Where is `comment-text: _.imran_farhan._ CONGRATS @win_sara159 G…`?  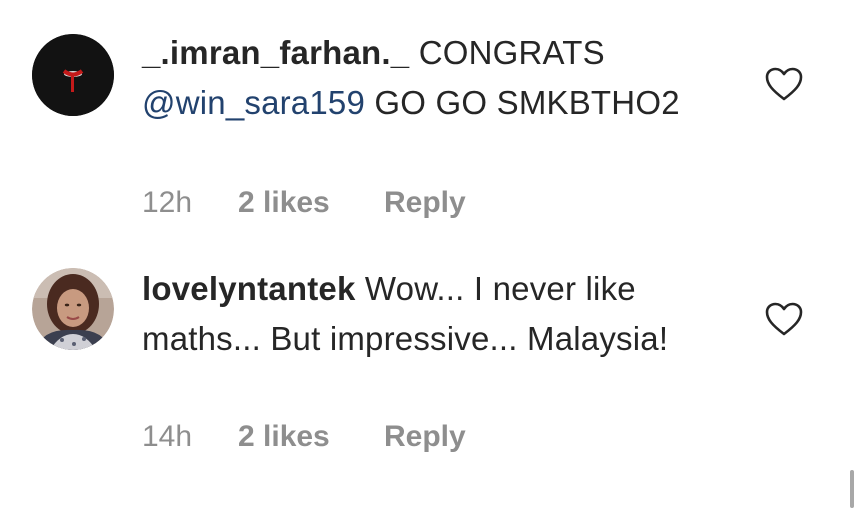
comment-text: _.imran_farhan._ CONGRATS @win_sara159 G… is located at coordinates (442, 78).